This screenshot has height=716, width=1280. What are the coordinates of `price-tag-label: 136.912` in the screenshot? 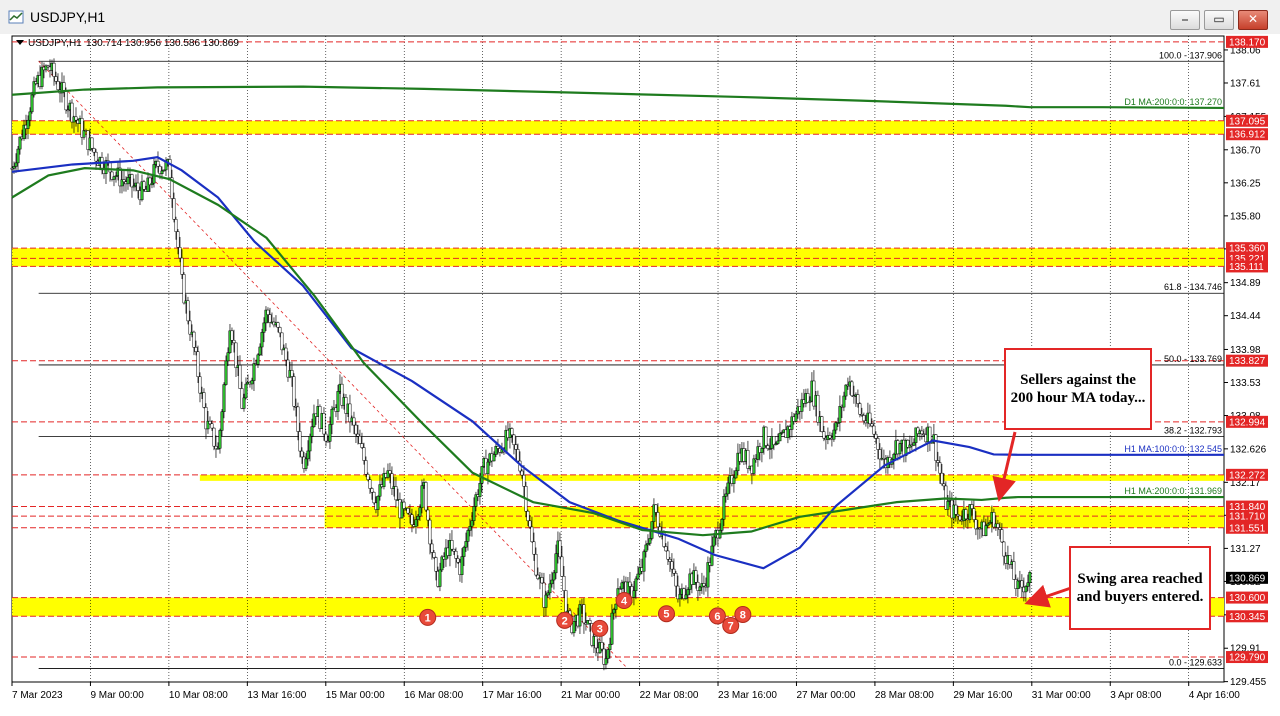 It's located at (1247, 135).